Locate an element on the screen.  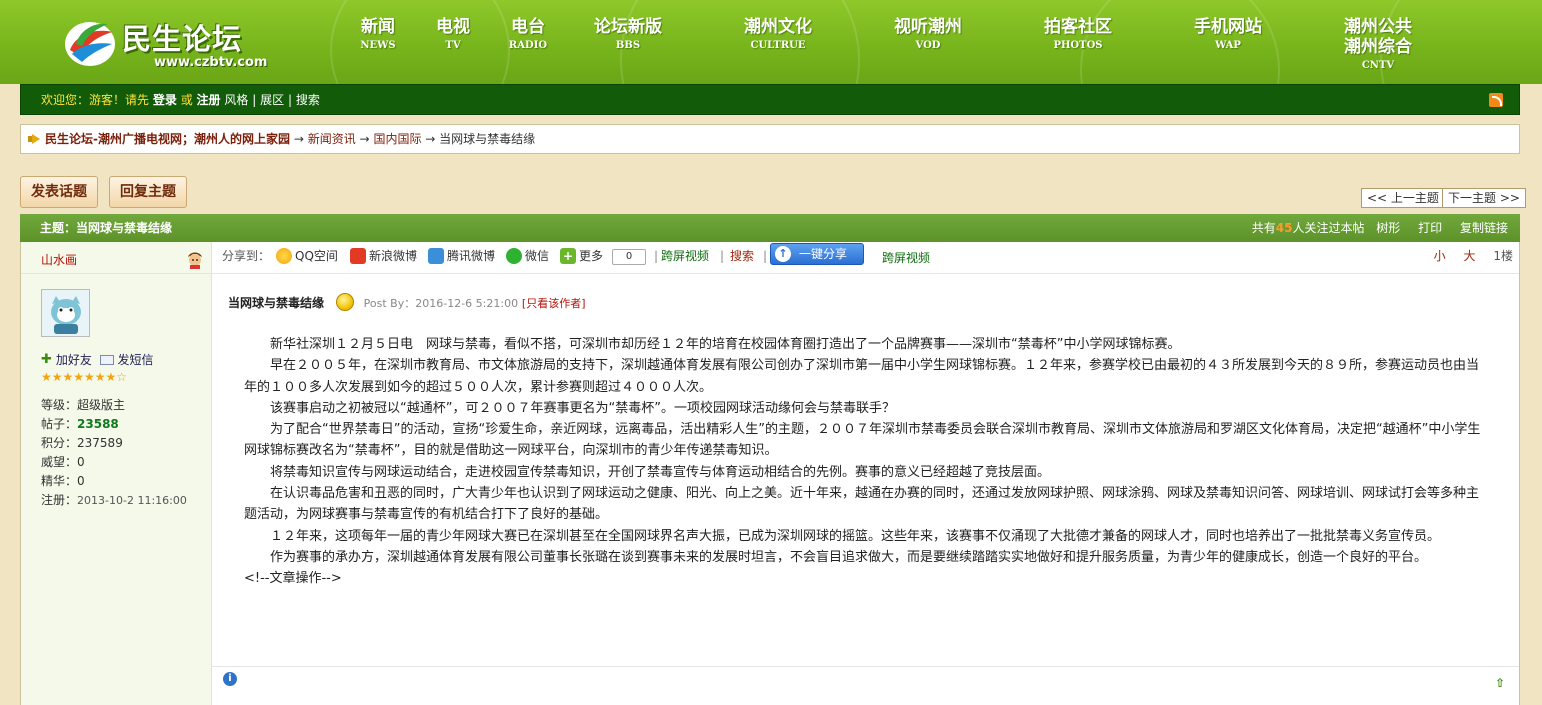
nav-bbs: 论坛新版 BBS is located at coordinates (628, 34).